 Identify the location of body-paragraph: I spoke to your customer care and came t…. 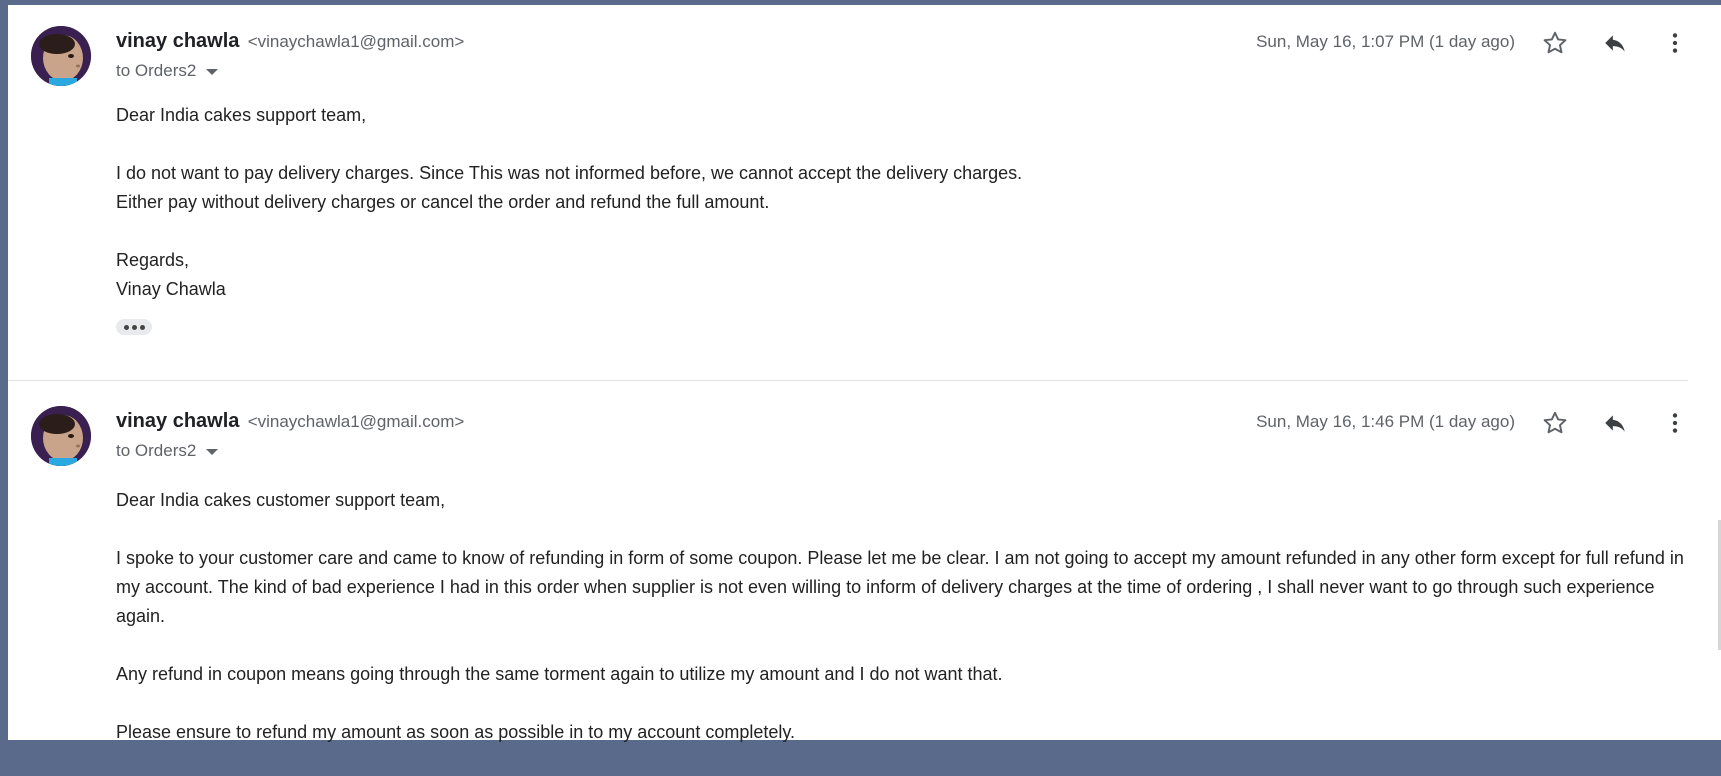
(900, 587).